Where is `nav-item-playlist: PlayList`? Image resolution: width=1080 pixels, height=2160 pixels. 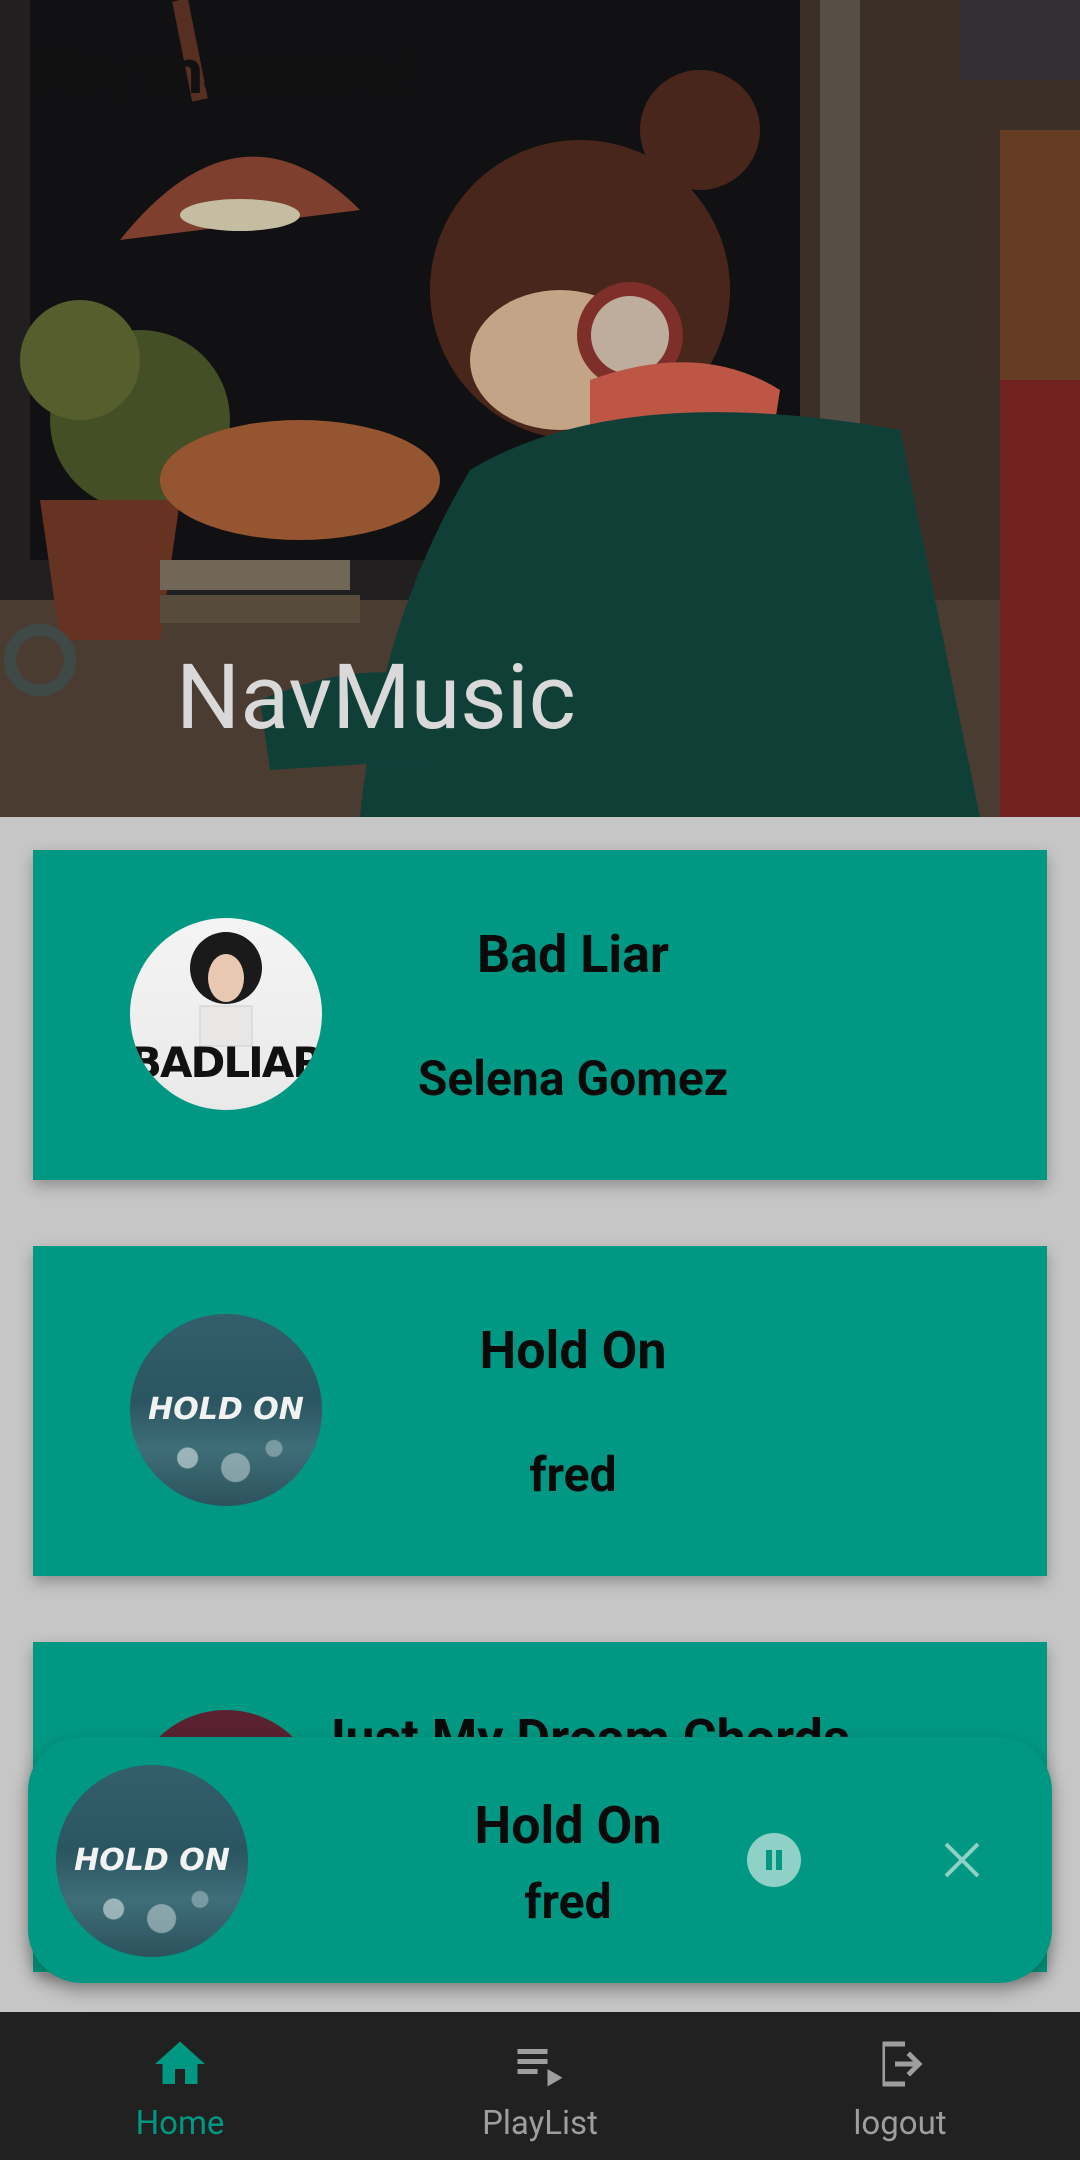
nav-item-playlist: PlayList is located at coordinates (540, 2086).